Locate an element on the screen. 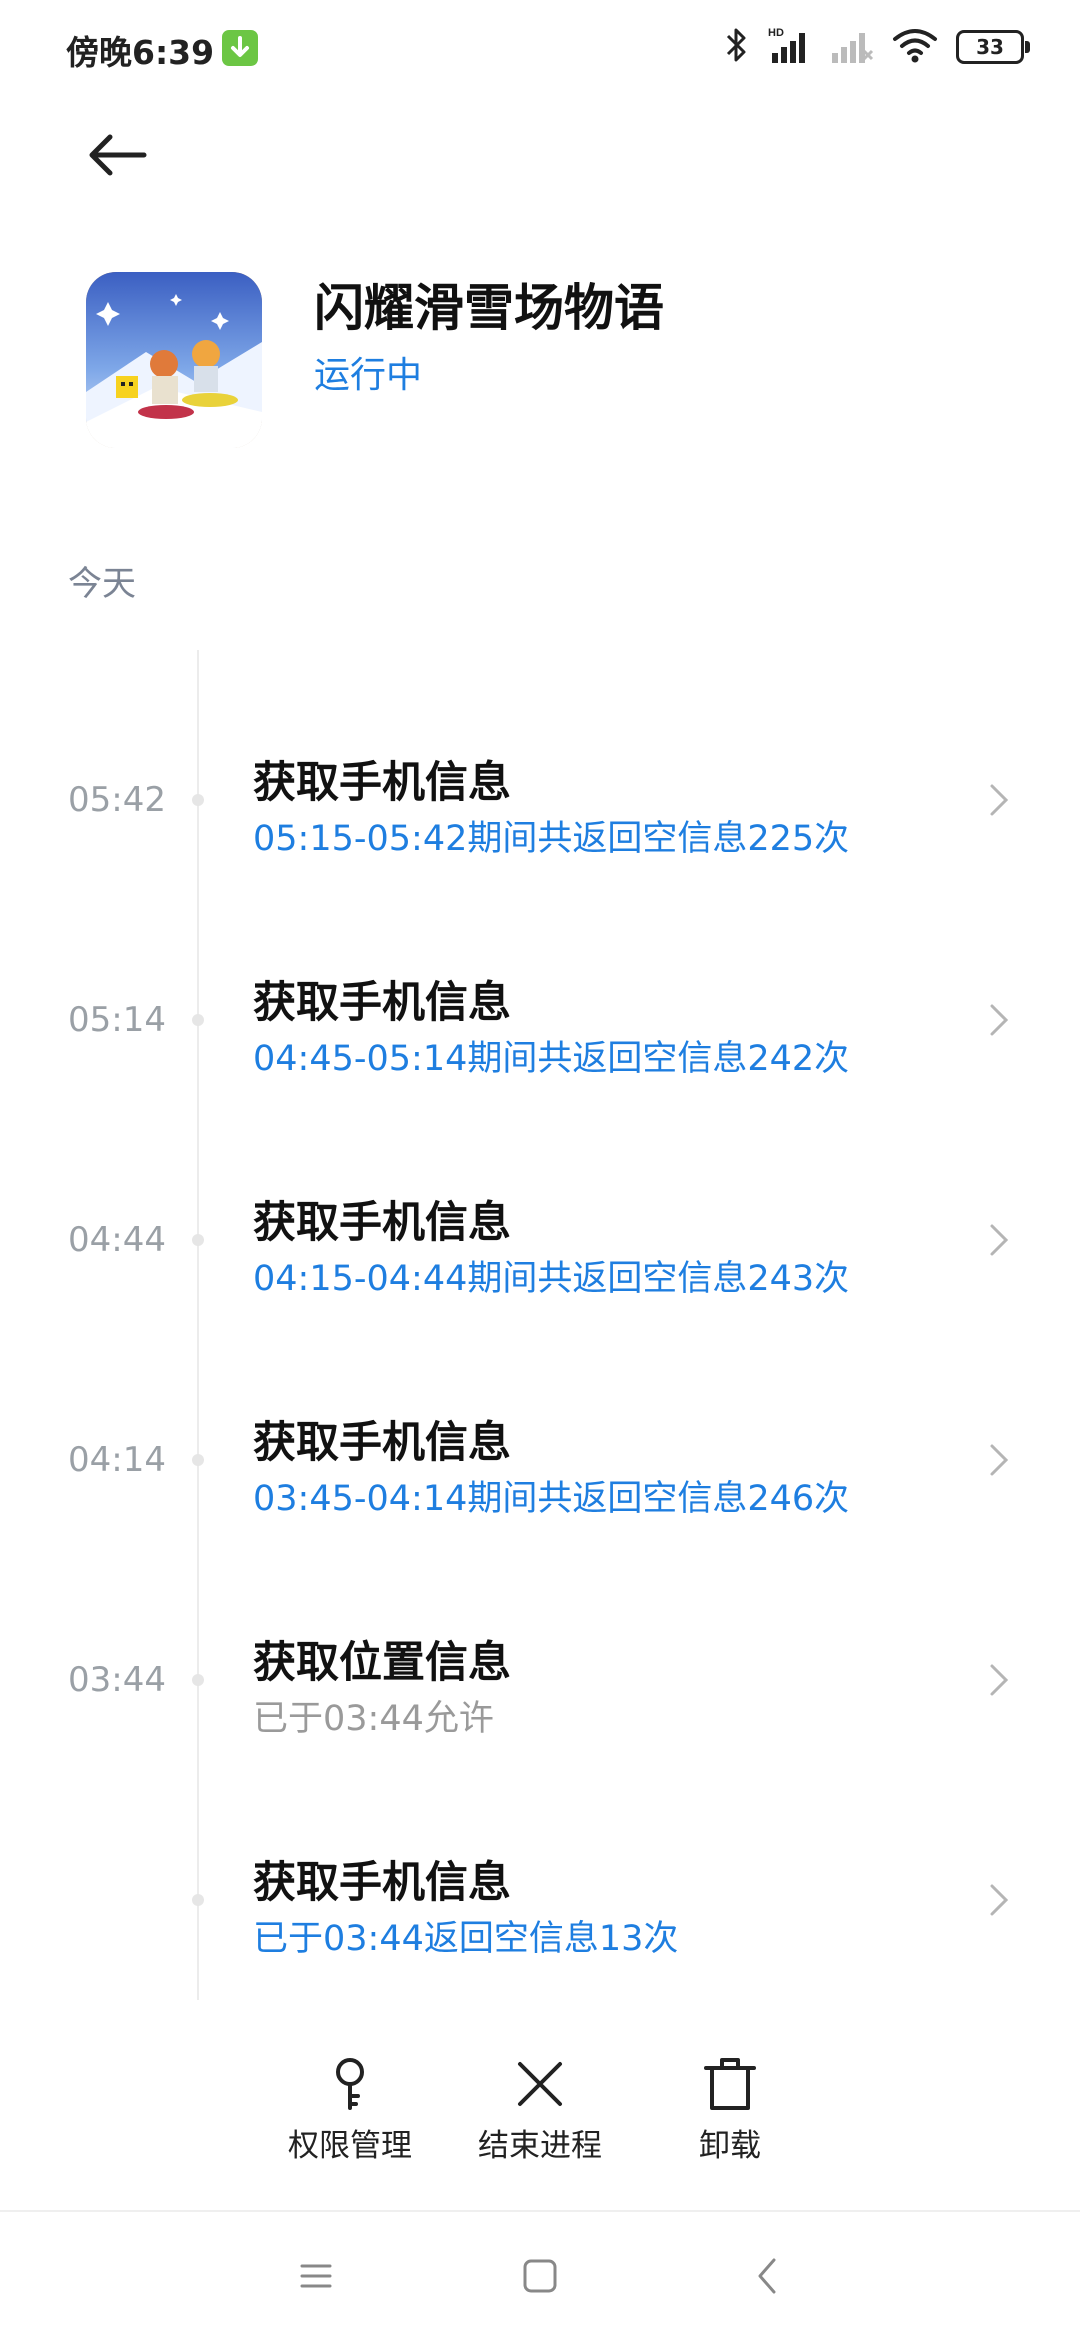  end-process-button: 结束进程 is located at coordinates (540, 2115).